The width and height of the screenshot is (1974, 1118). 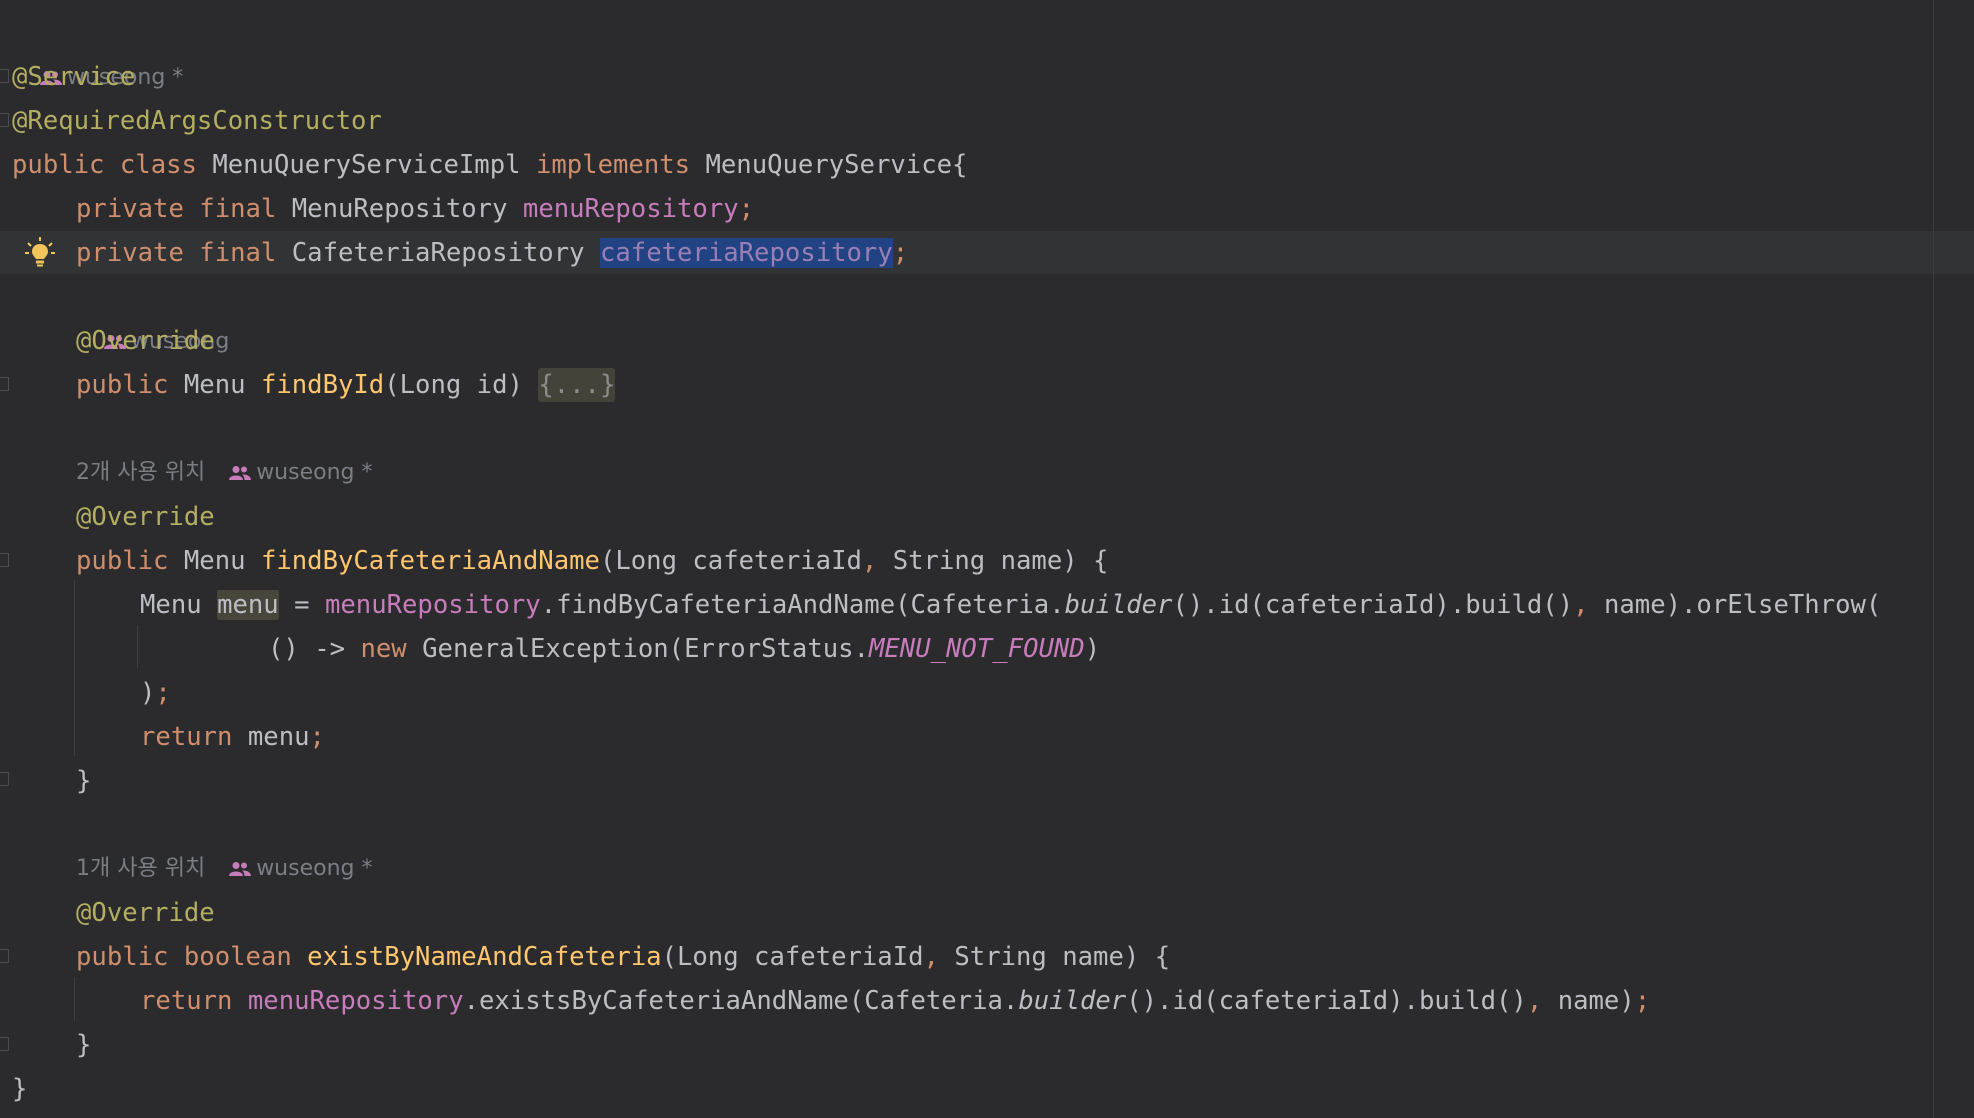 I want to click on type-name: CafeteriaRepository, so click(x=438, y=253).